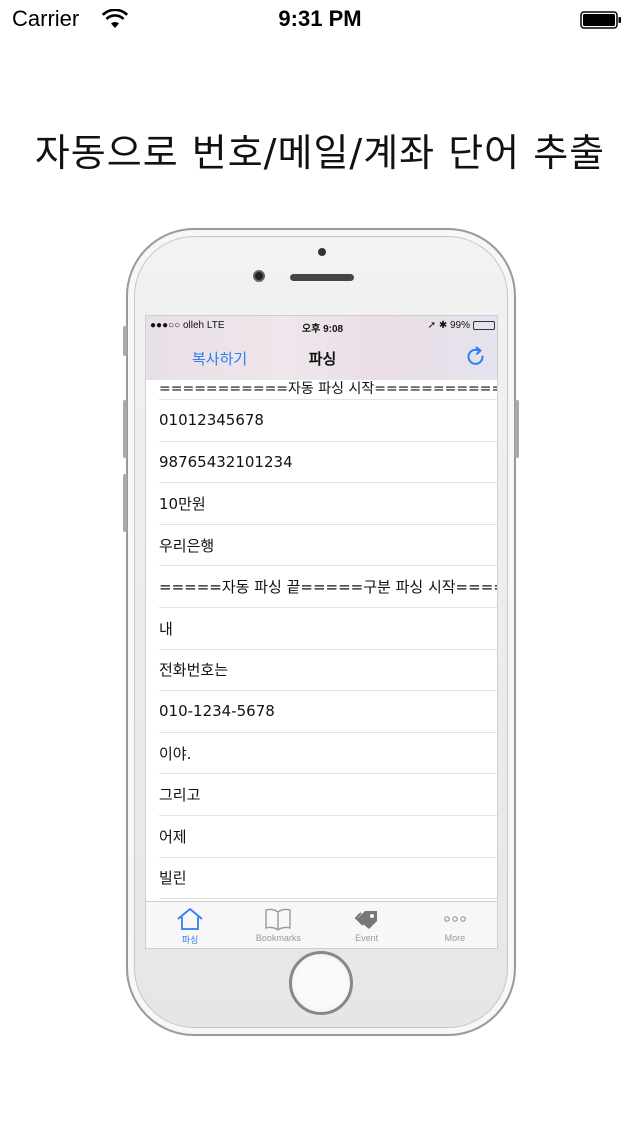 The image size is (640, 1136). What do you see at coordinates (328, 504) in the screenshot?
I see `list-item: 10만원` at bounding box center [328, 504].